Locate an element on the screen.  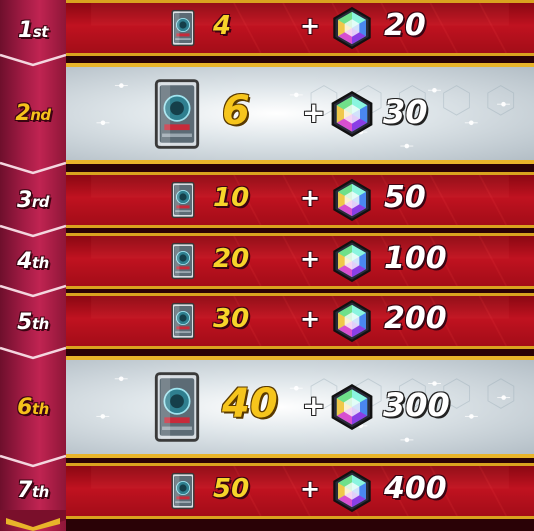
rank-digit: 7 is located at coordinates (24, 490).